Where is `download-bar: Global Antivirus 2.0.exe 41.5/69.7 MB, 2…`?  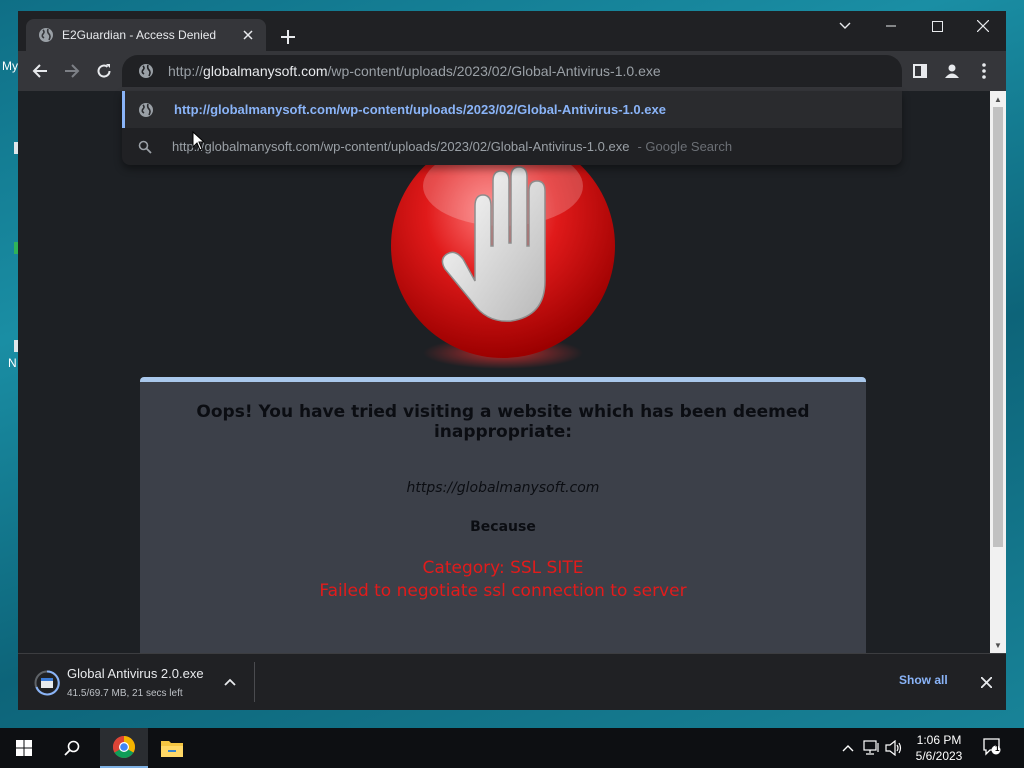 download-bar: Global Antivirus 2.0.exe 41.5/69.7 MB, 2… is located at coordinates (512, 681).